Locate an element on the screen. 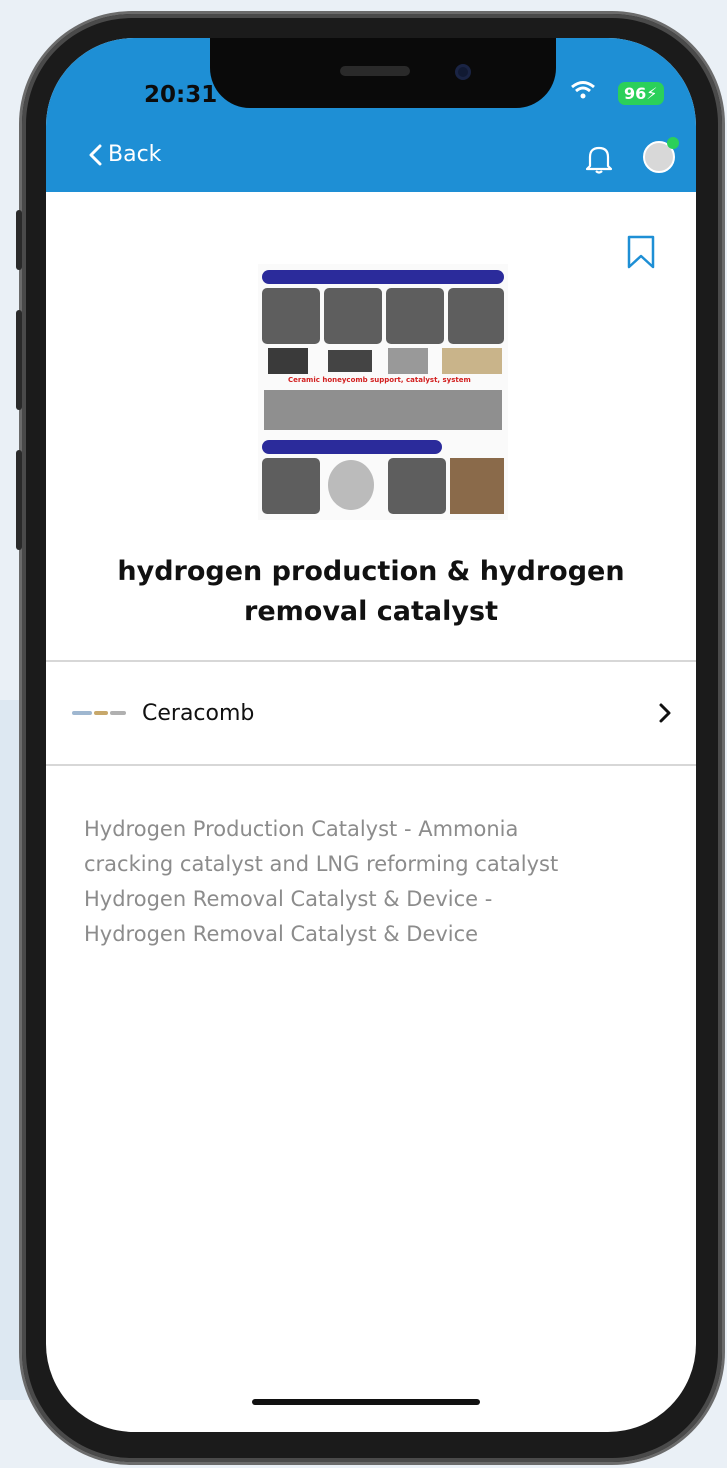 The image size is (727, 1468). company-logo is located at coordinates (99, 713).